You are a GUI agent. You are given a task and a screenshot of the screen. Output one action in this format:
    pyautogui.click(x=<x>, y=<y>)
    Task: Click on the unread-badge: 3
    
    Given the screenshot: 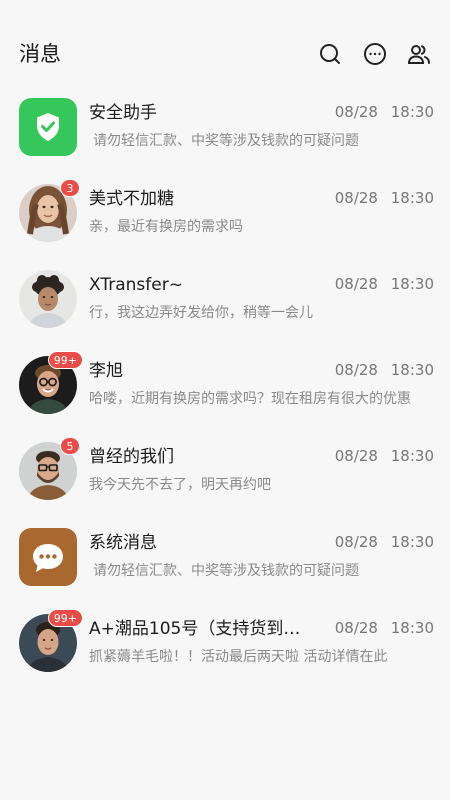 What is the action you would take?
    pyautogui.click(x=70, y=188)
    